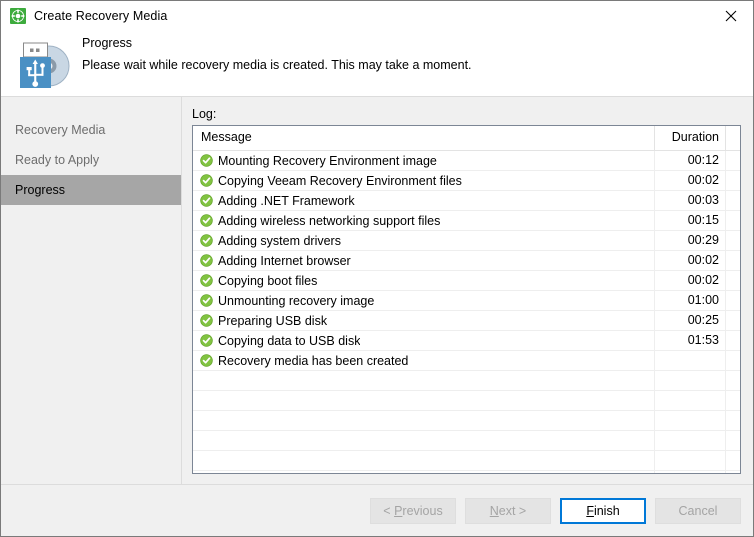 The image size is (754, 537). Describe the element at coordinates (42, 63) in the screenshot. I see `usb-disc-icon` at that location.